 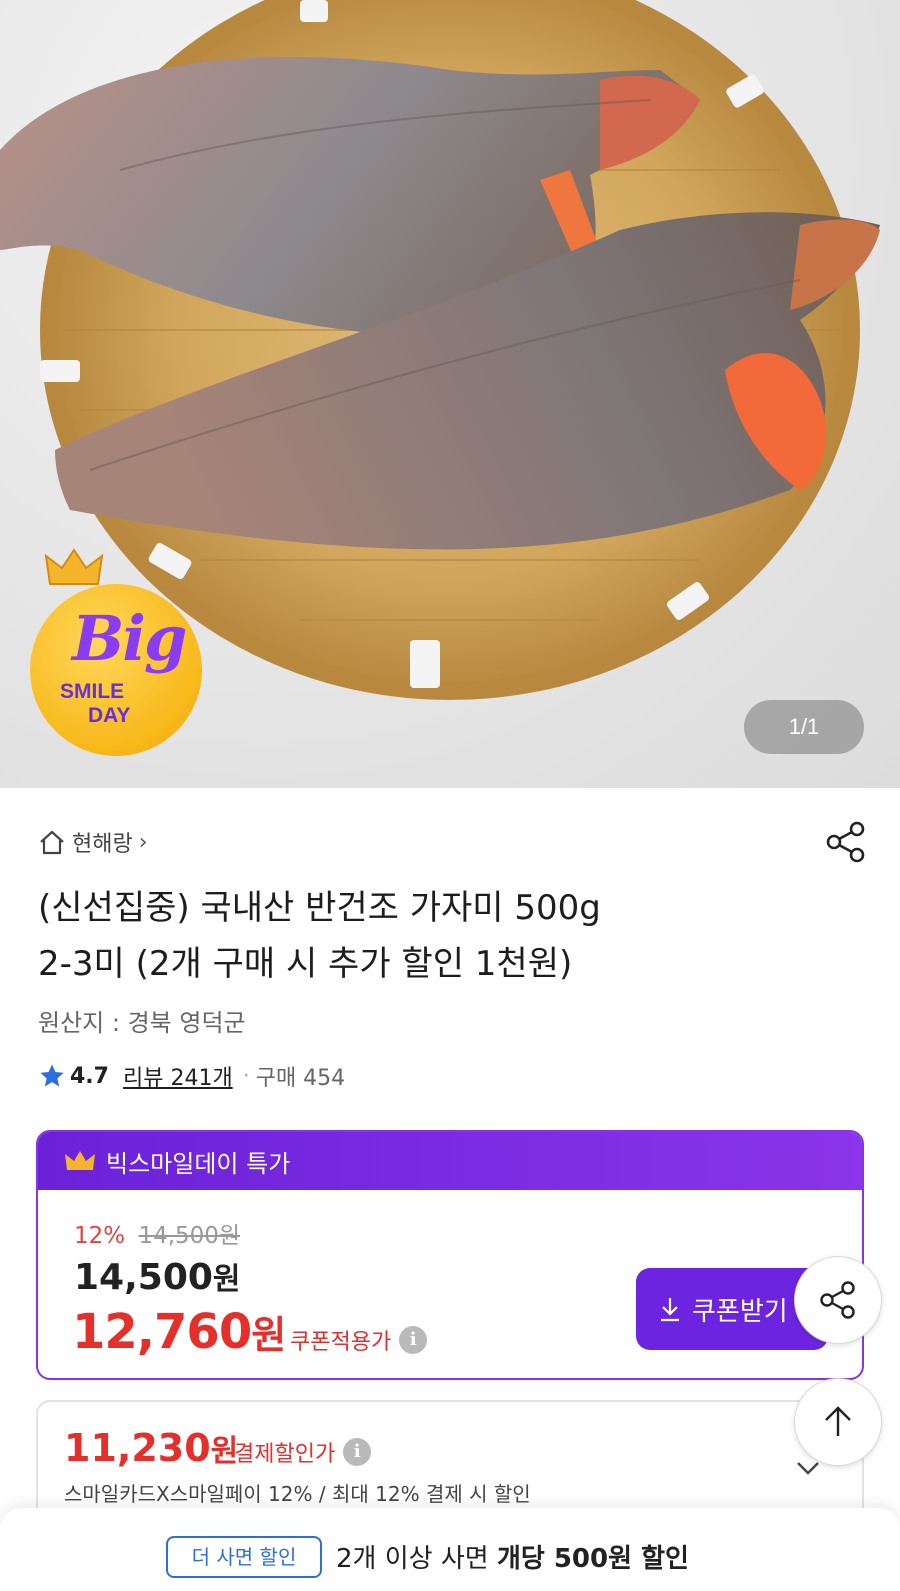 What do you see at coordinates (740, 1311) in the screenshot?
I see `coupon-button-label: 쿠폰받기` at bounding box center [740, 1311].